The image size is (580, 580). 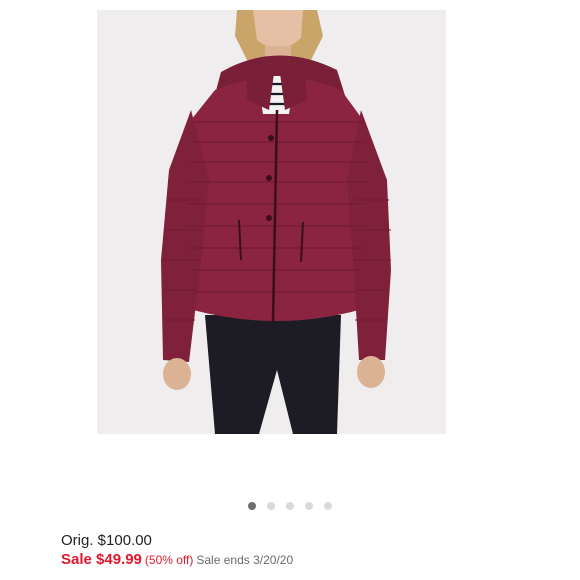 What do you see at coordinates (169, 560) in the screenshot?
I see `discount-percent: (50% off)` at bounding box center [169, 560].